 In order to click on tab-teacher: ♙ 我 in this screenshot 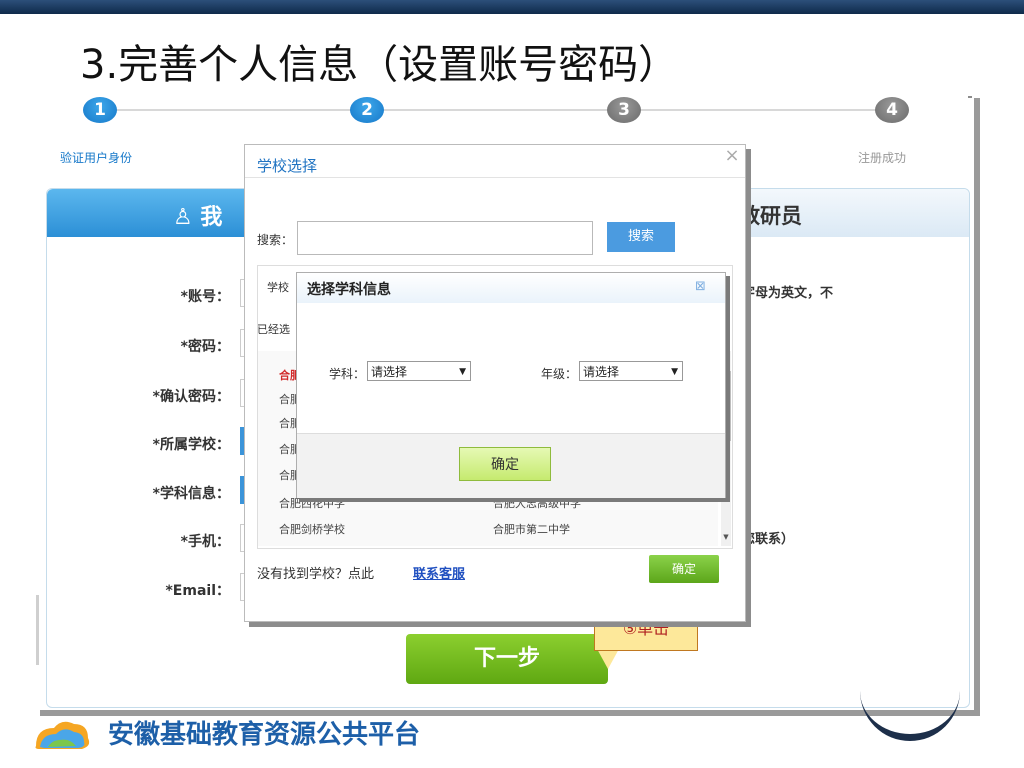, I will do `click(197, 215)`.